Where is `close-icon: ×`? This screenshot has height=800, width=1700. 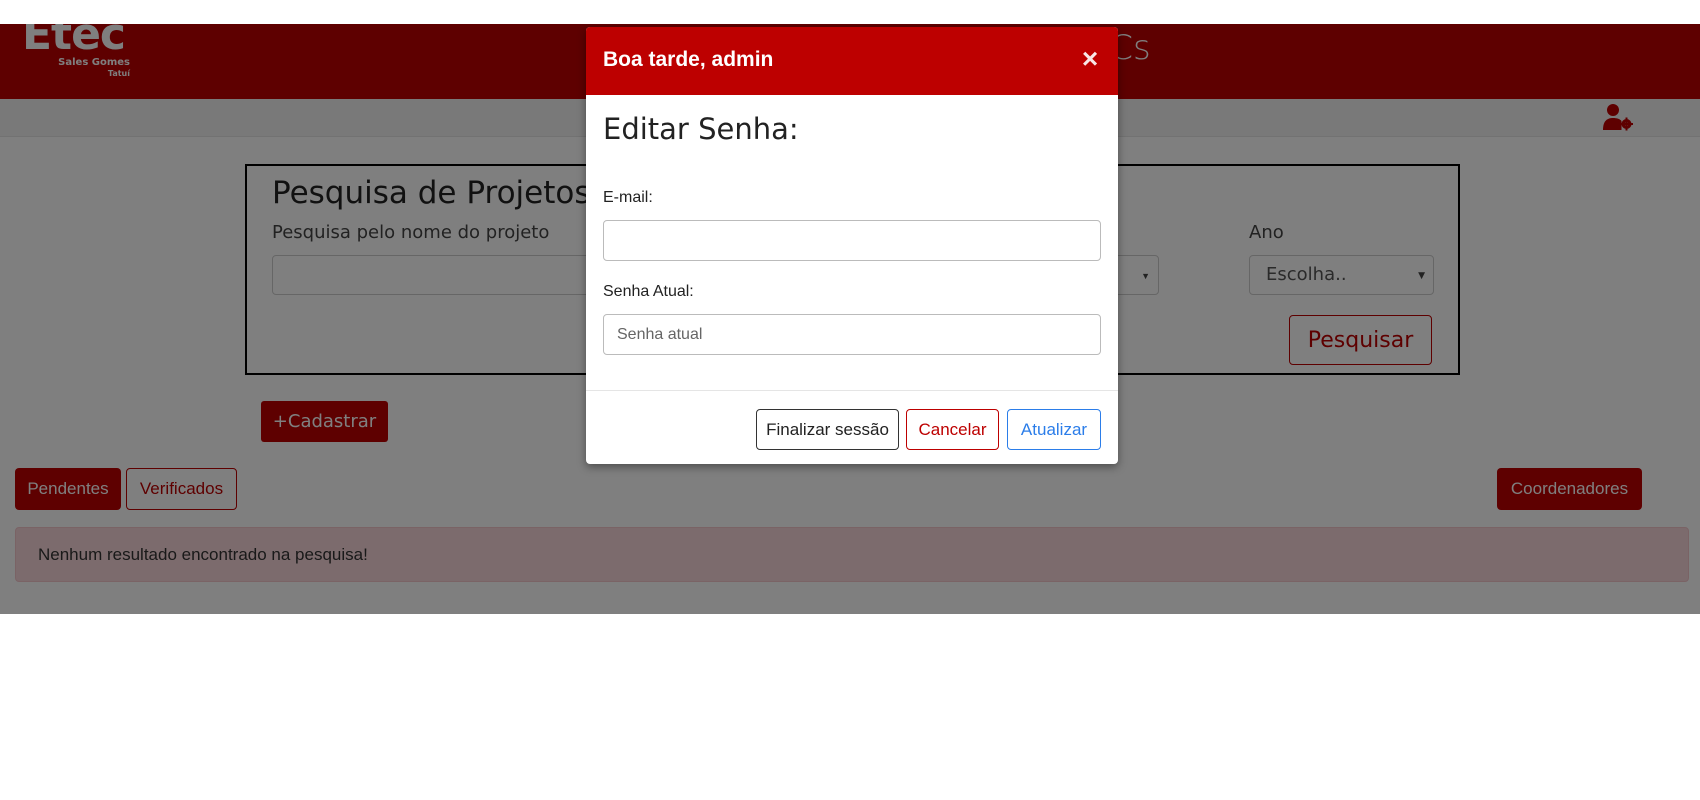
close-icon: × is located at coordinates (1090, 59).